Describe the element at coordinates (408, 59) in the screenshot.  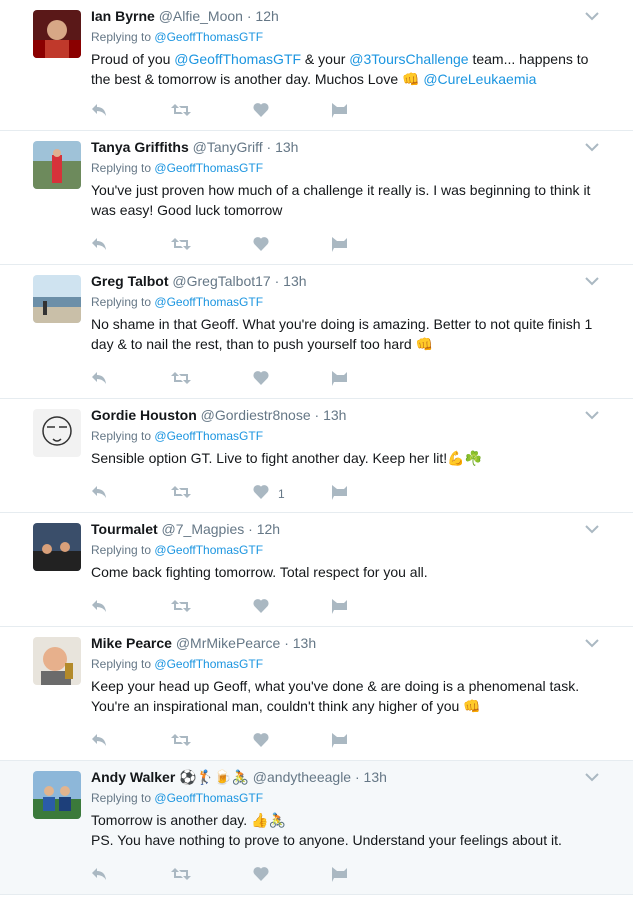
I see `mention-link: @3ToursChallenge` at that location.